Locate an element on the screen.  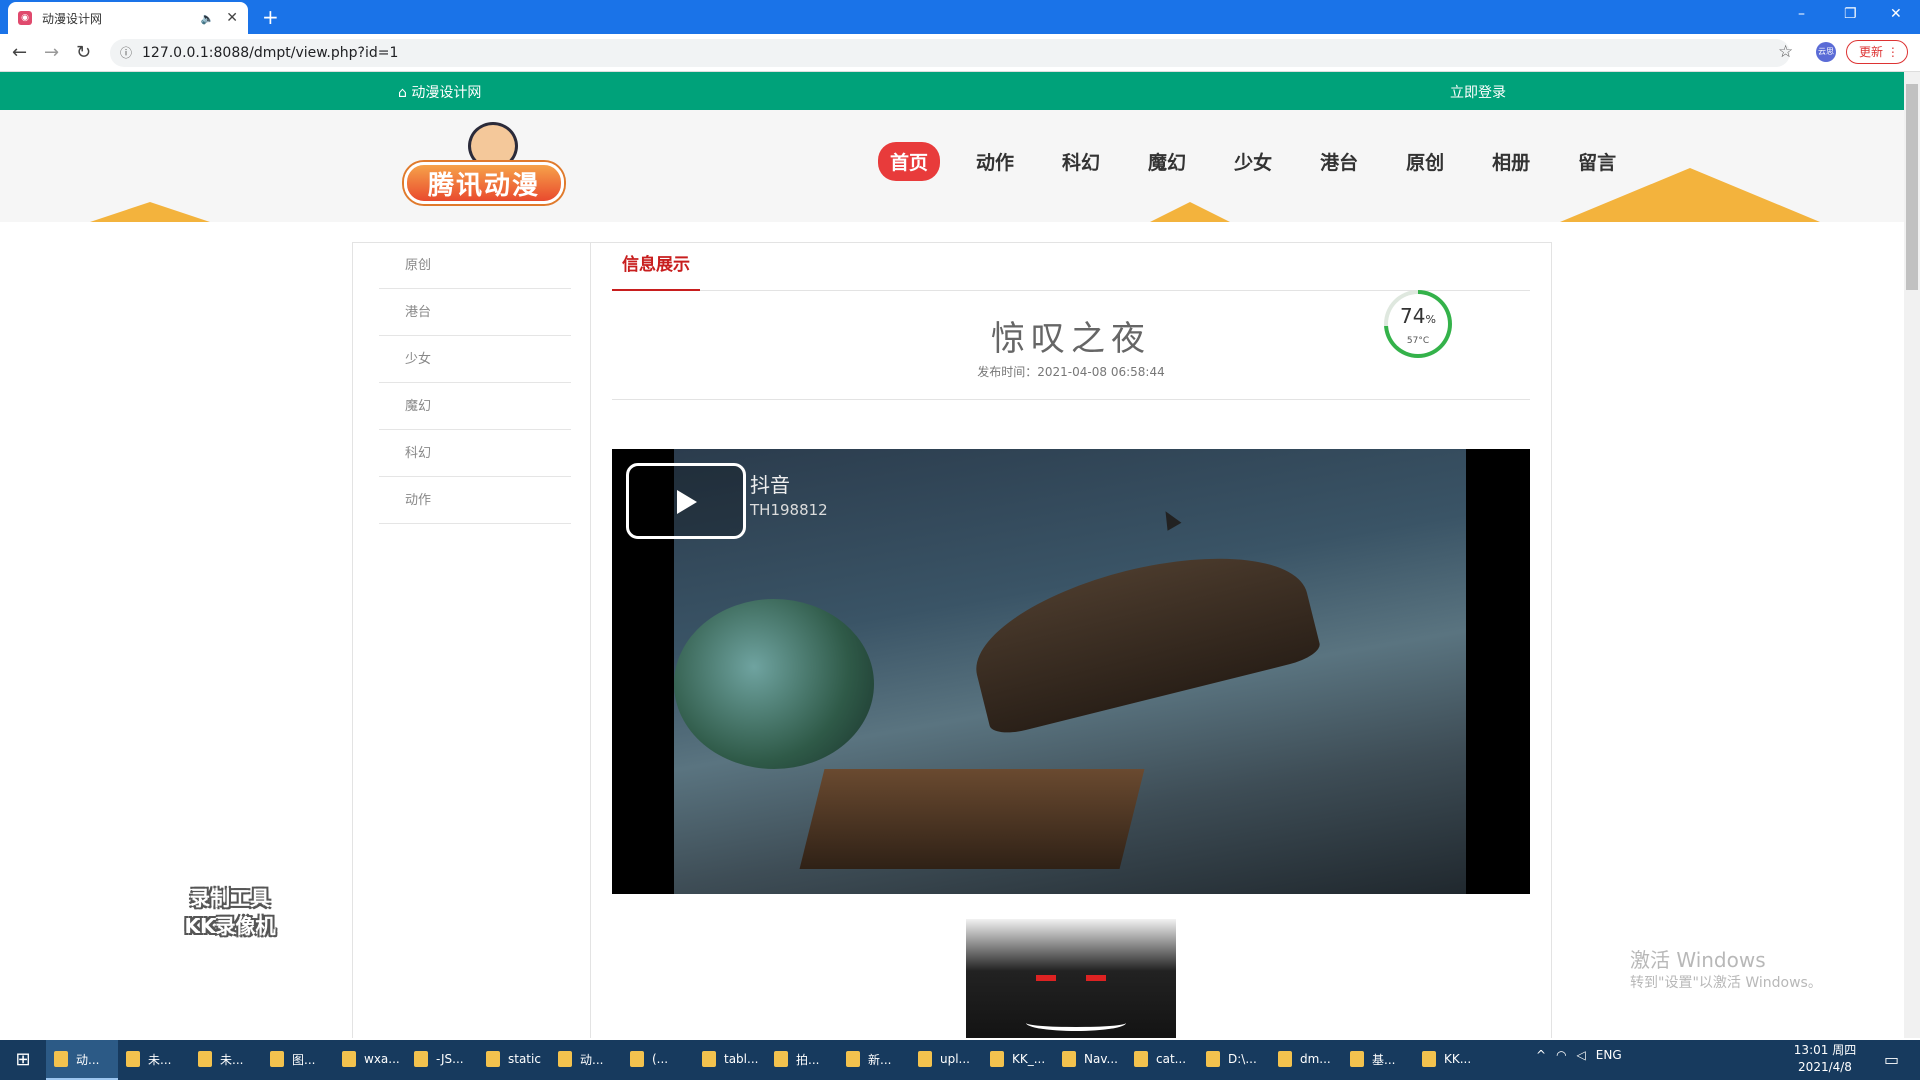
nav-action: 动作 is located at coordinates (995, 161).